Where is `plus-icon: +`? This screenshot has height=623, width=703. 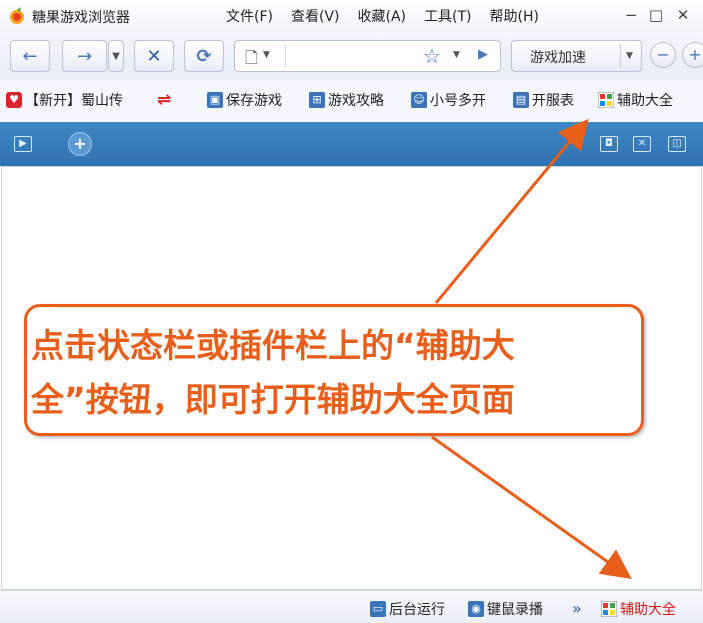 plus-icon: + is located at coordinates (695, 54).